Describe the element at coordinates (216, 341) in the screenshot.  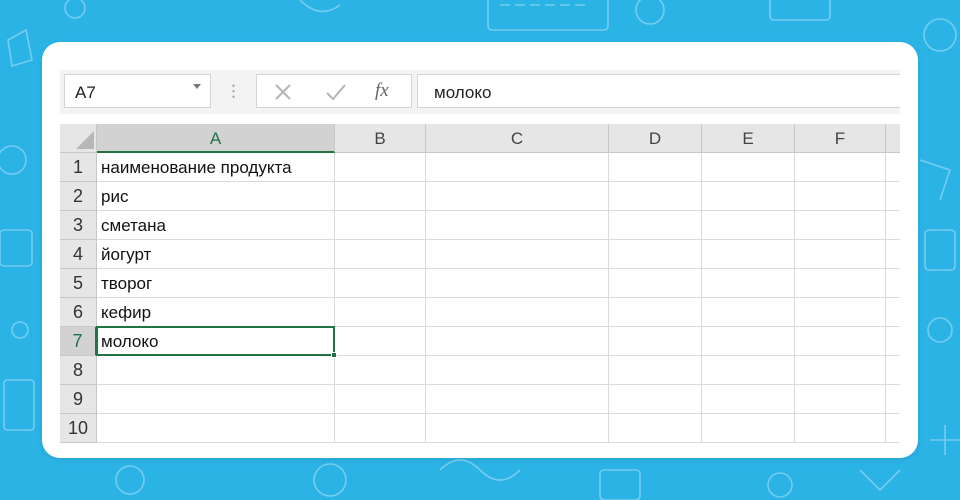
I see `cell-a7: молоко` at that location.